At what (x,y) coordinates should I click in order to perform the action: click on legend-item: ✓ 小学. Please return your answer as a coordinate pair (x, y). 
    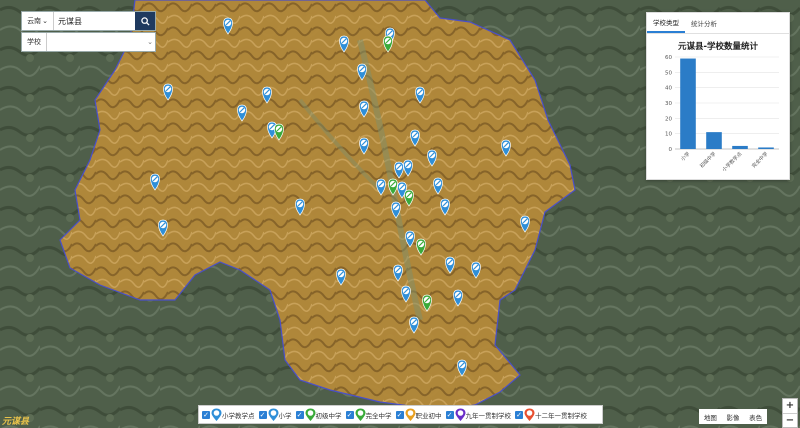
    Looking at the image, I should click on (275, 415).